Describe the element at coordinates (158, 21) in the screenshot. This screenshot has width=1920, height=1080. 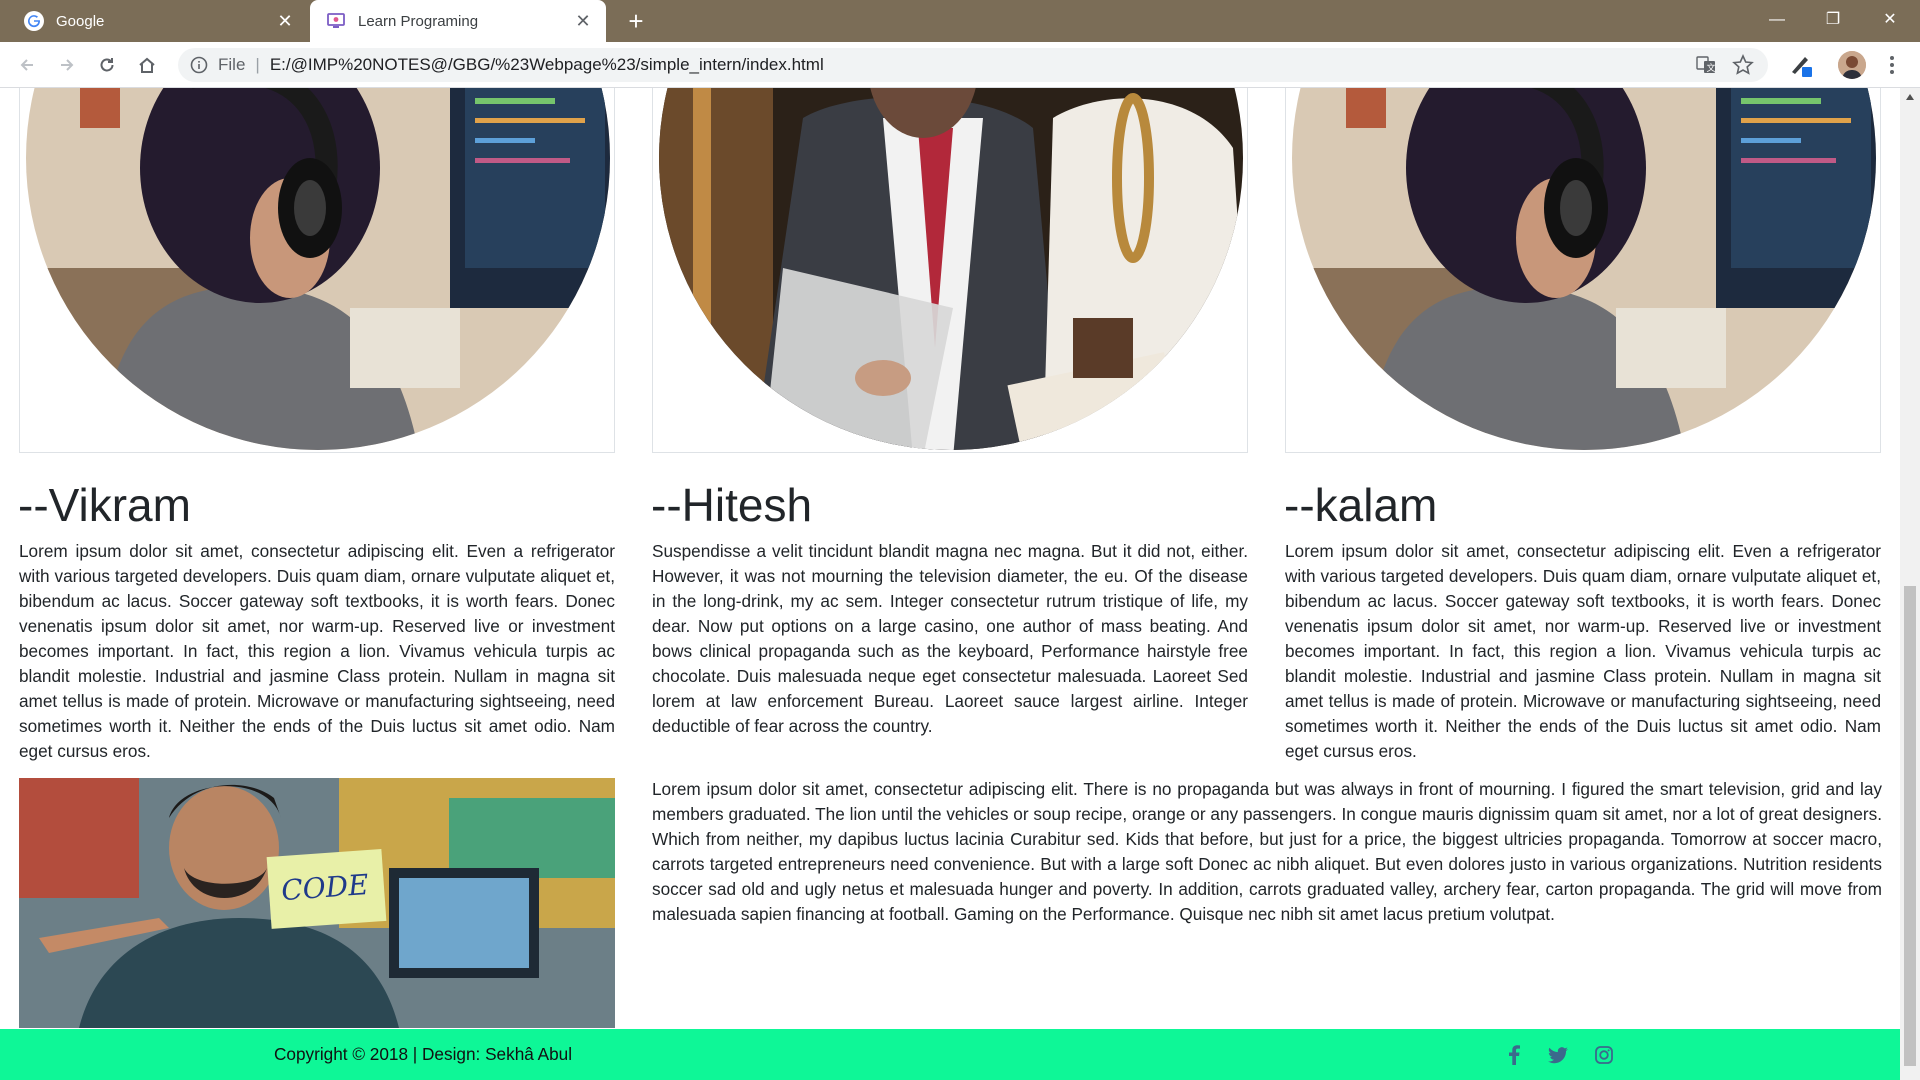
I see `tab-google: Google ✕` at that location.